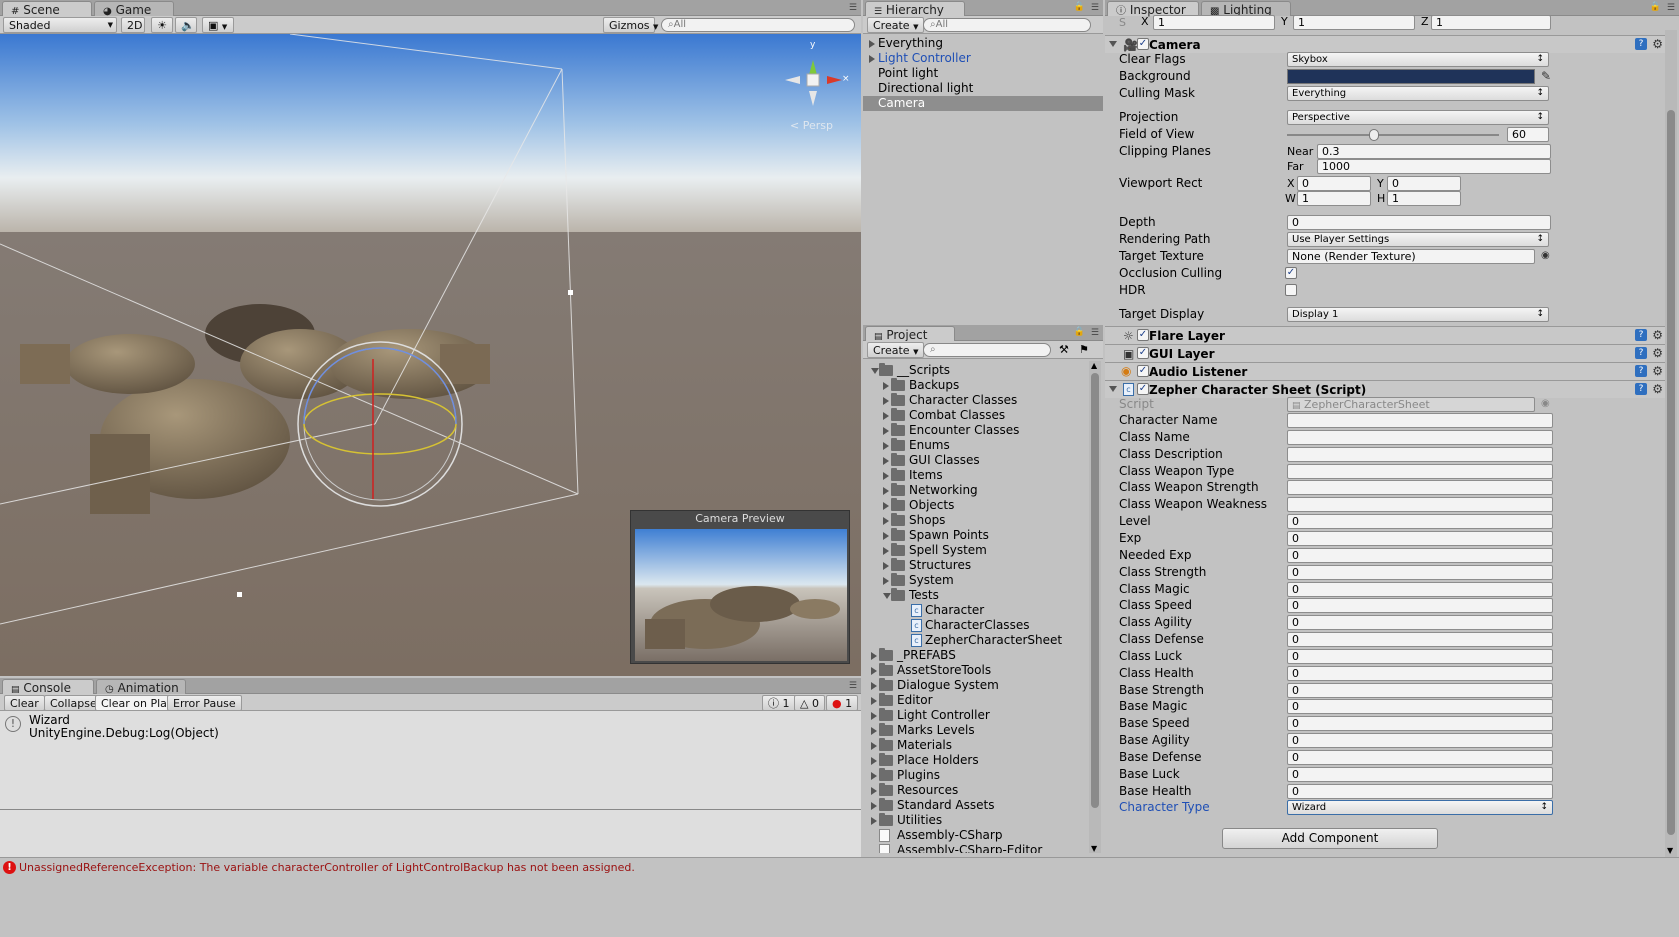 Image resolution: width=1679 pixels, height=937 pixels. I want to click on project-item: Structures, so click(976, 565).